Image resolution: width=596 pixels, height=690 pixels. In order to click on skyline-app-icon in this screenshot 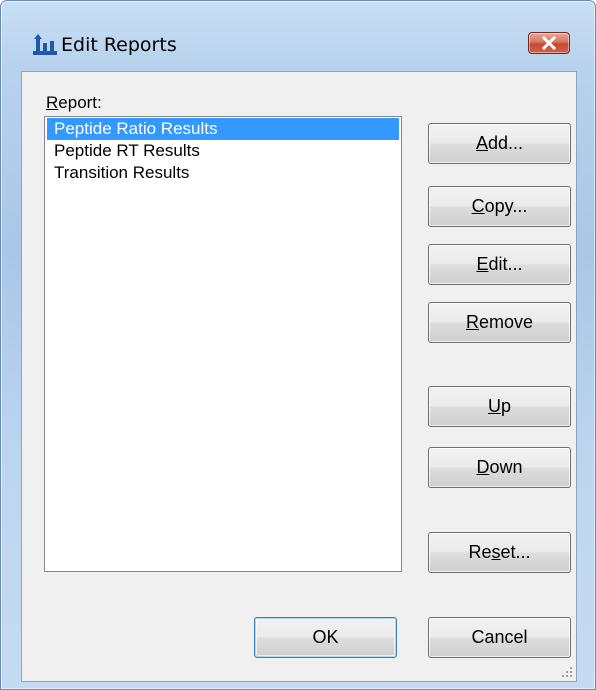, I will do `click(45, 44)`.